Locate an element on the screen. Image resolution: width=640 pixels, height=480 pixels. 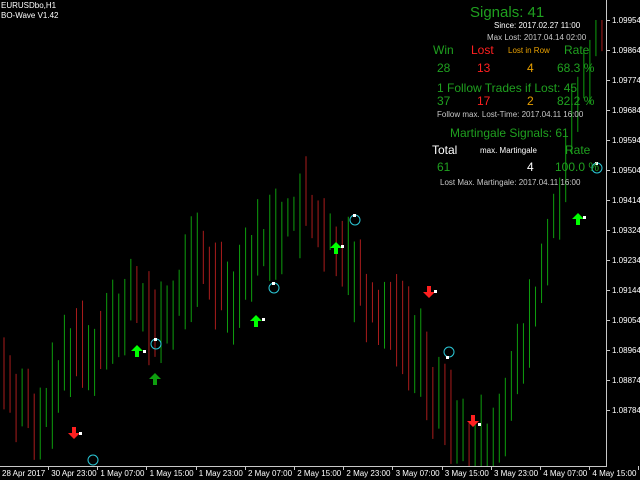
price-label: 1.09414 is located at coordinates (626, 200).